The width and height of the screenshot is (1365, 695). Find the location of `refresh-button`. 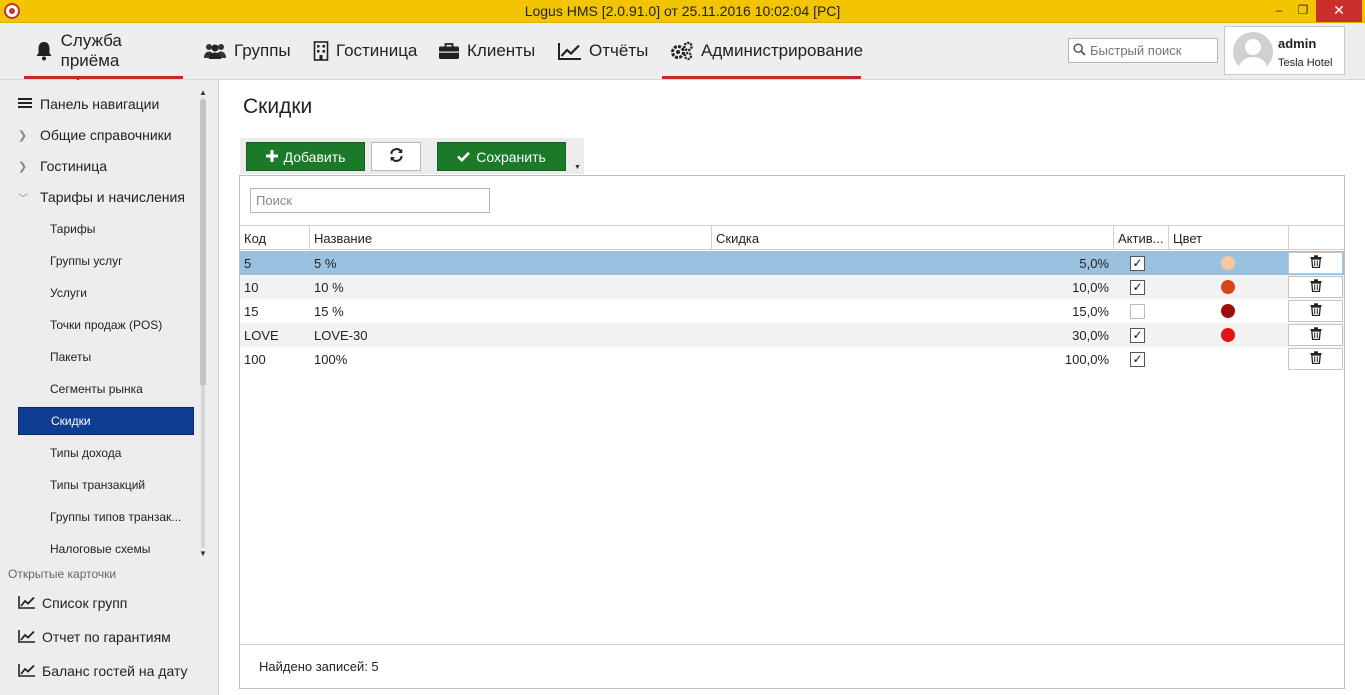

refresh-button is located at coordinates (396, 156).